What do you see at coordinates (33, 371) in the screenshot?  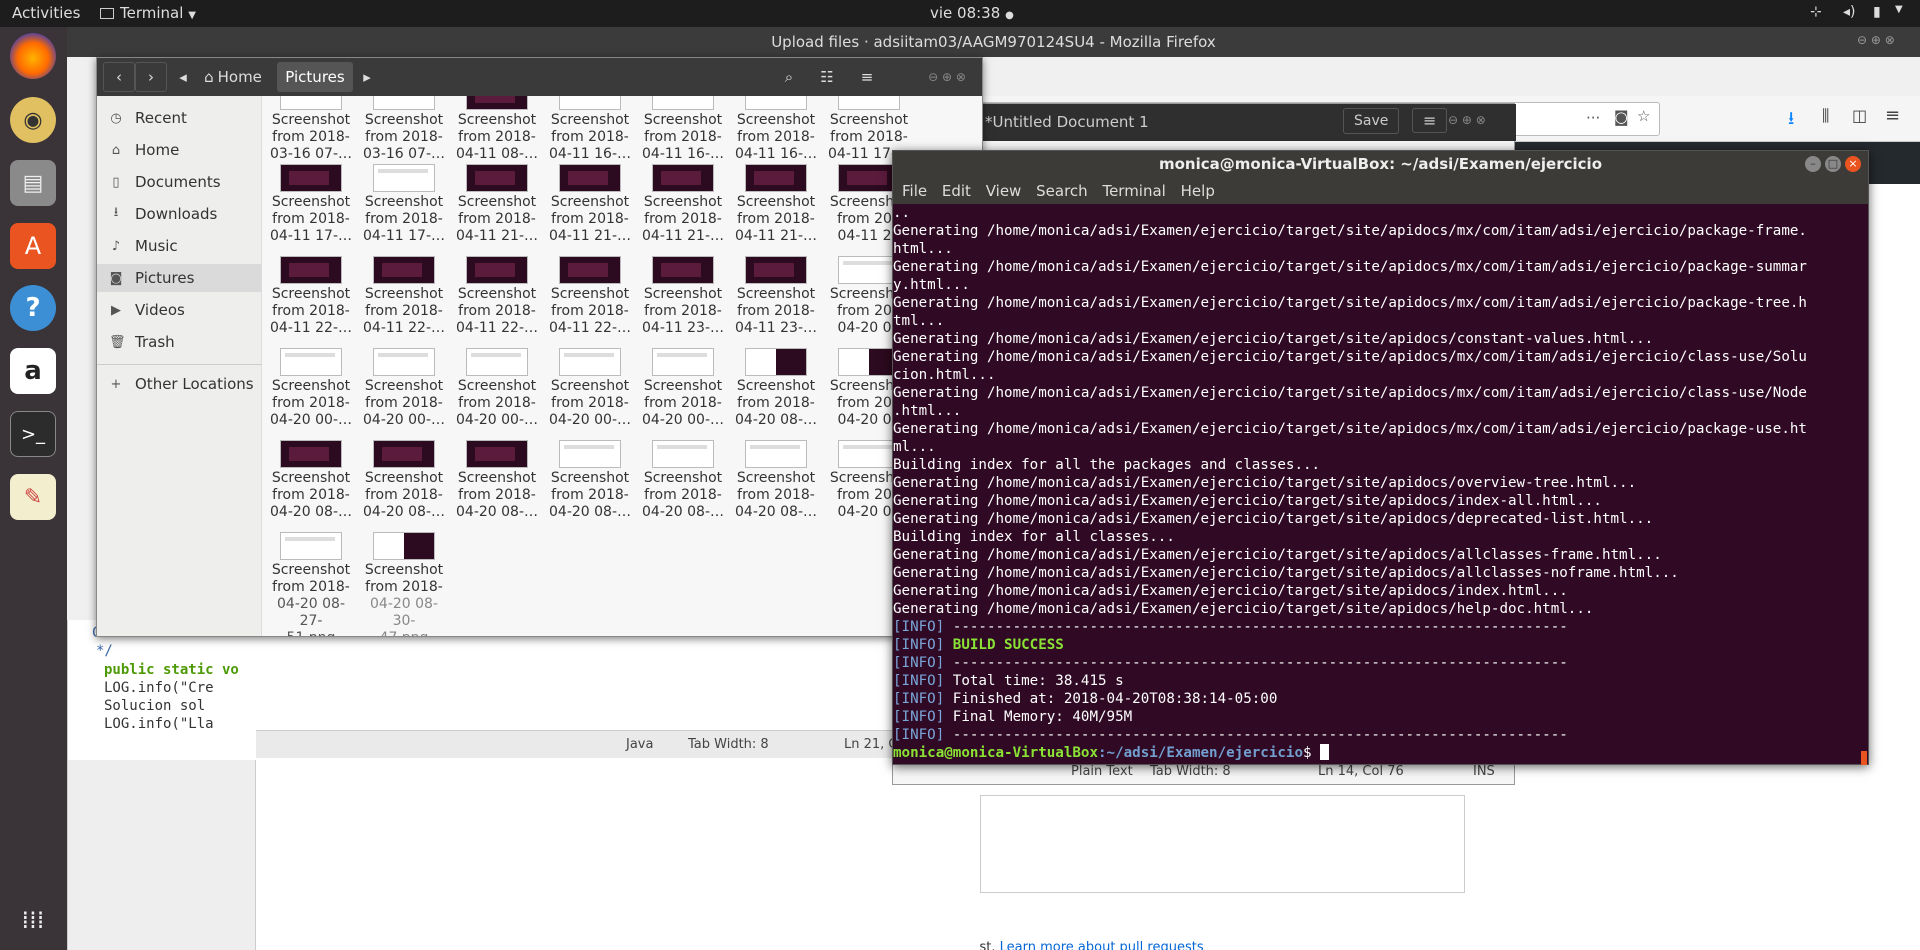 I see `amazon-icon: a` at bounding box center [33, 371].